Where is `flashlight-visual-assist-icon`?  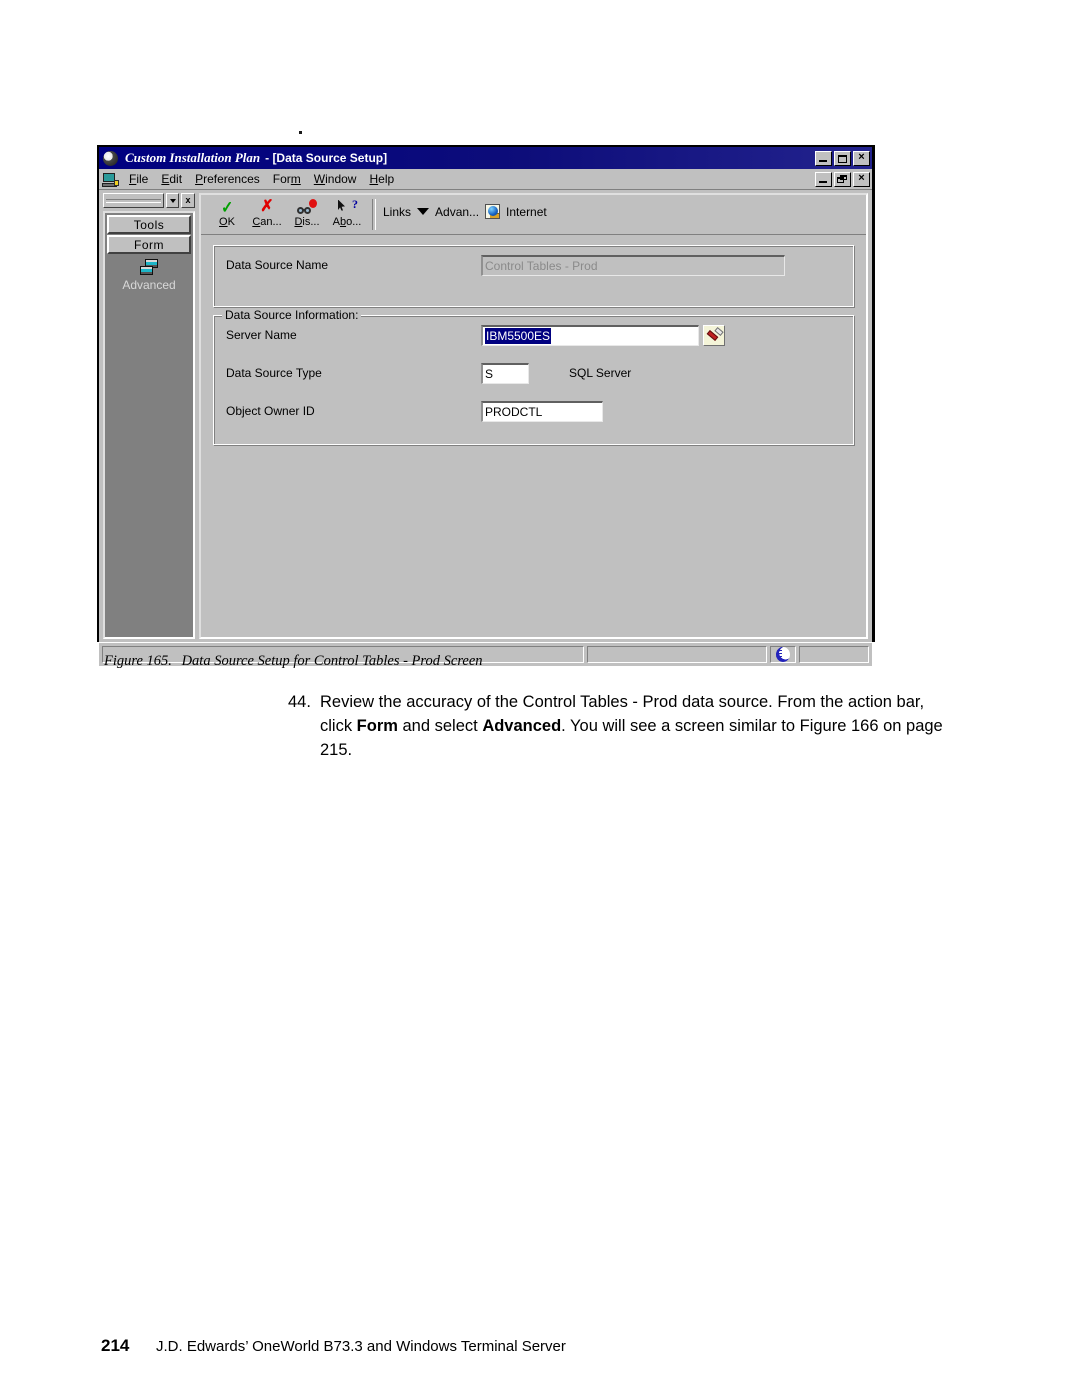
flashlight-visual-assist-icon is located at coordinates (714, 335).